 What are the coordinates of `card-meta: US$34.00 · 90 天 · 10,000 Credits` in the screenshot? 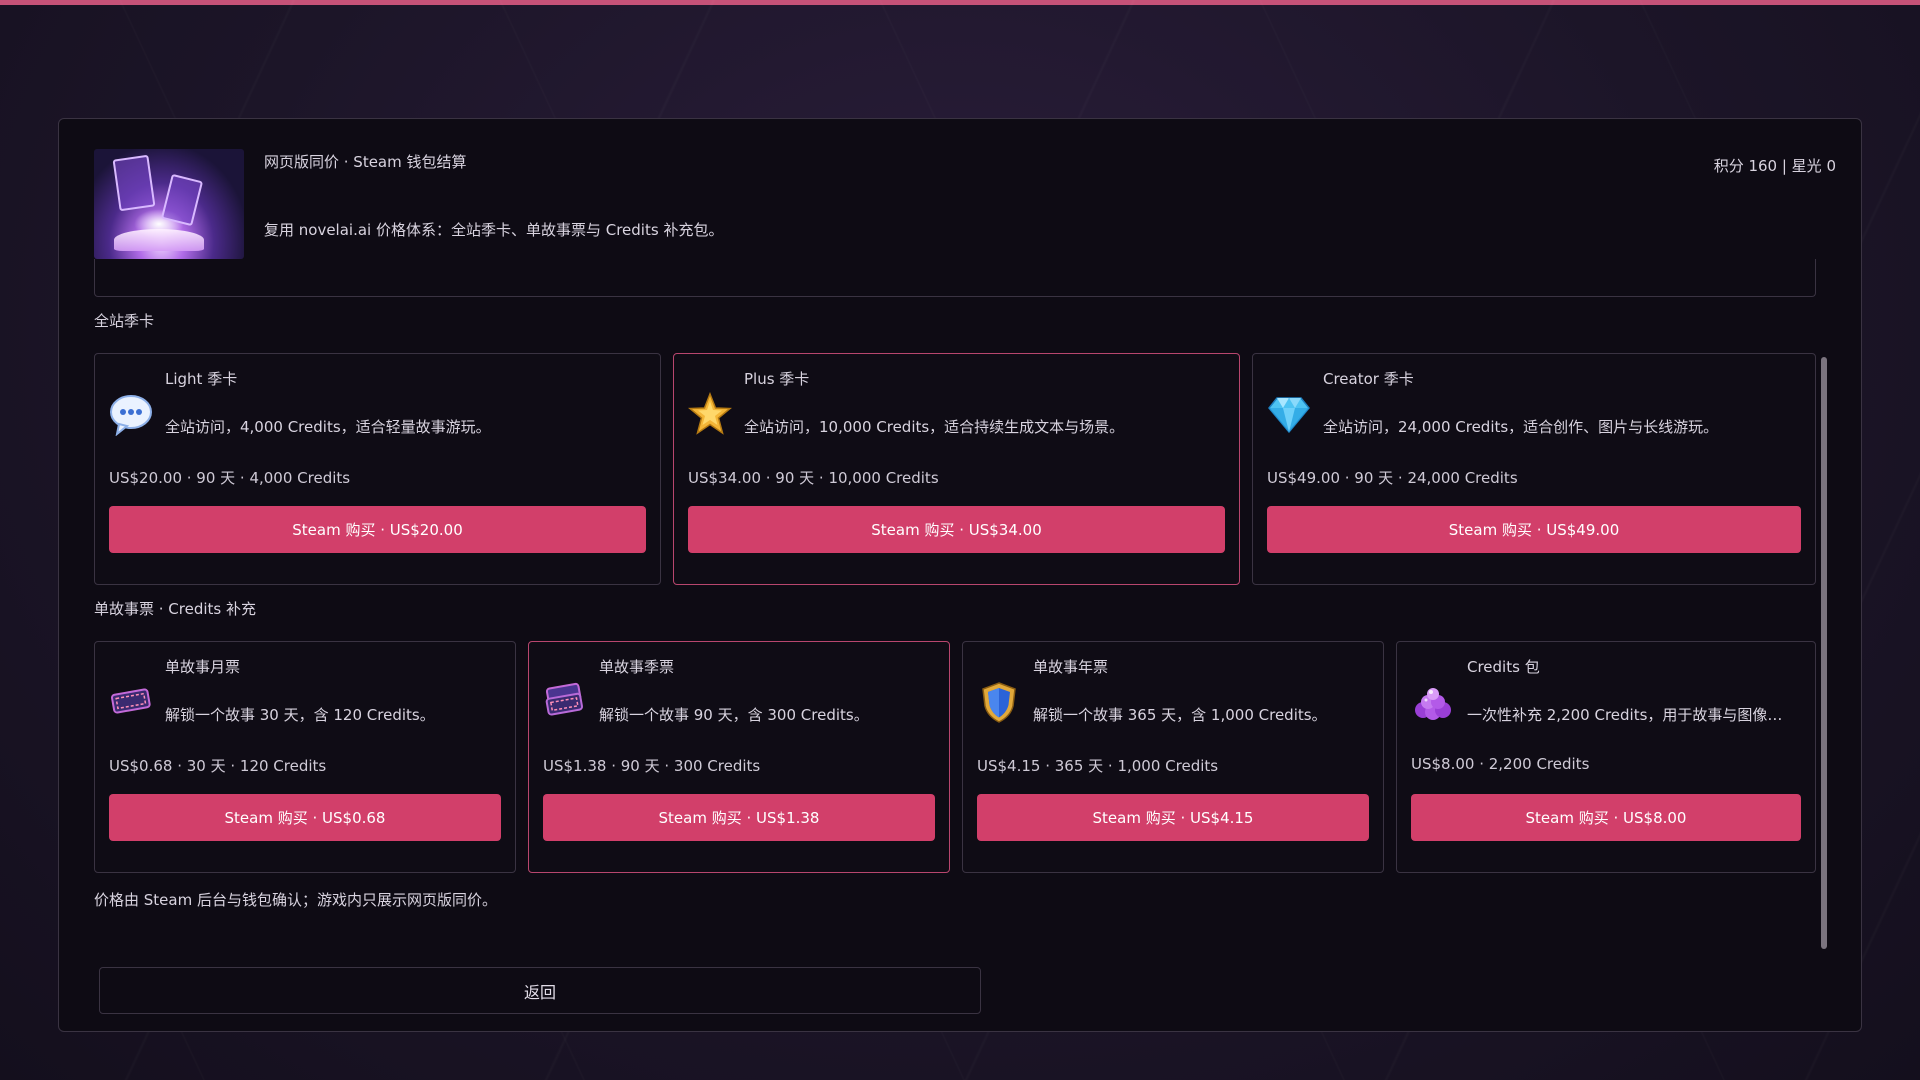 It's located at (813, 478).